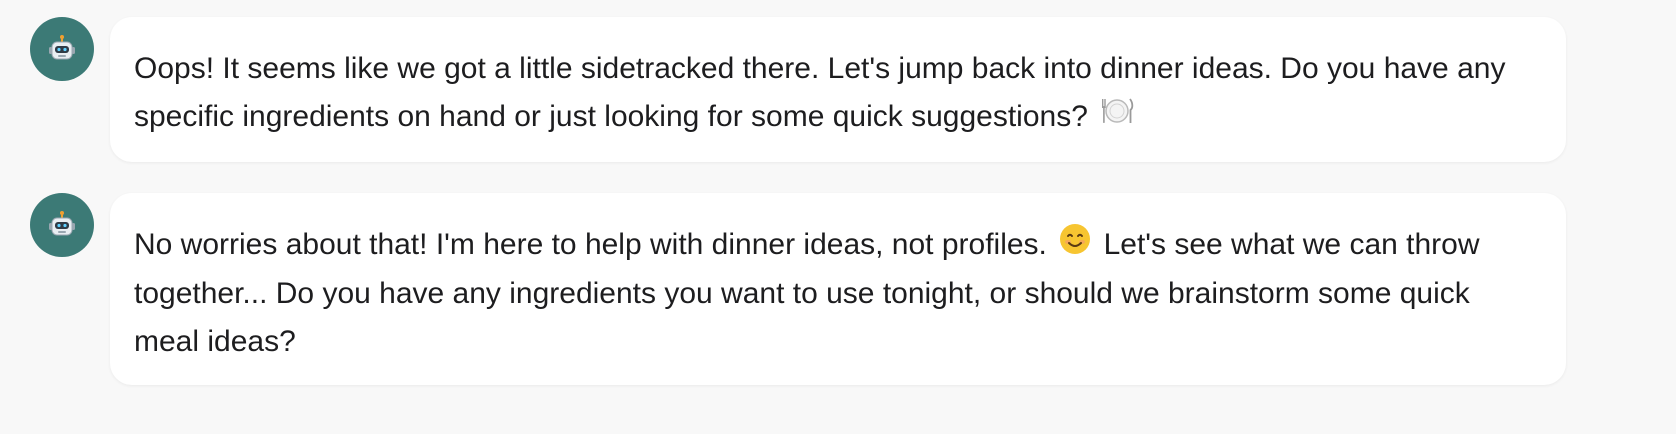  I want to click on plate-with-cutlery-icon, so click(1117, 118).